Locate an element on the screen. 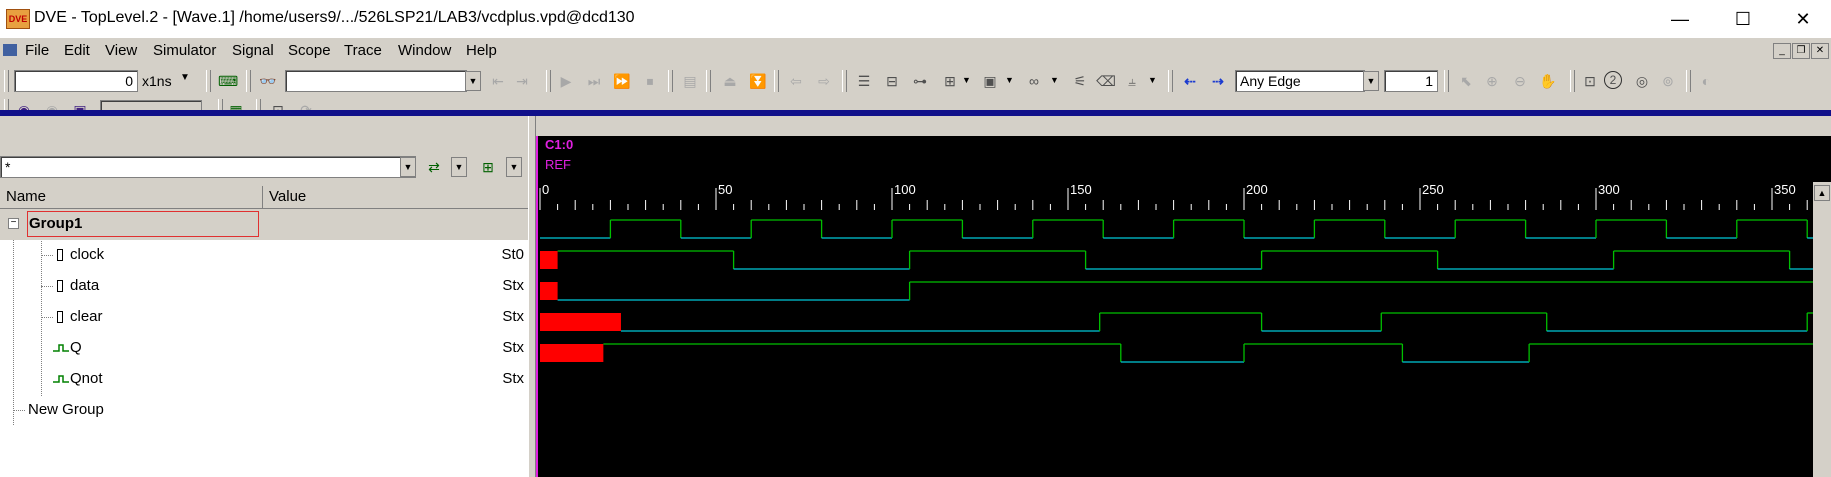  signal-filter-input: * is located at coordinates (208, 167).